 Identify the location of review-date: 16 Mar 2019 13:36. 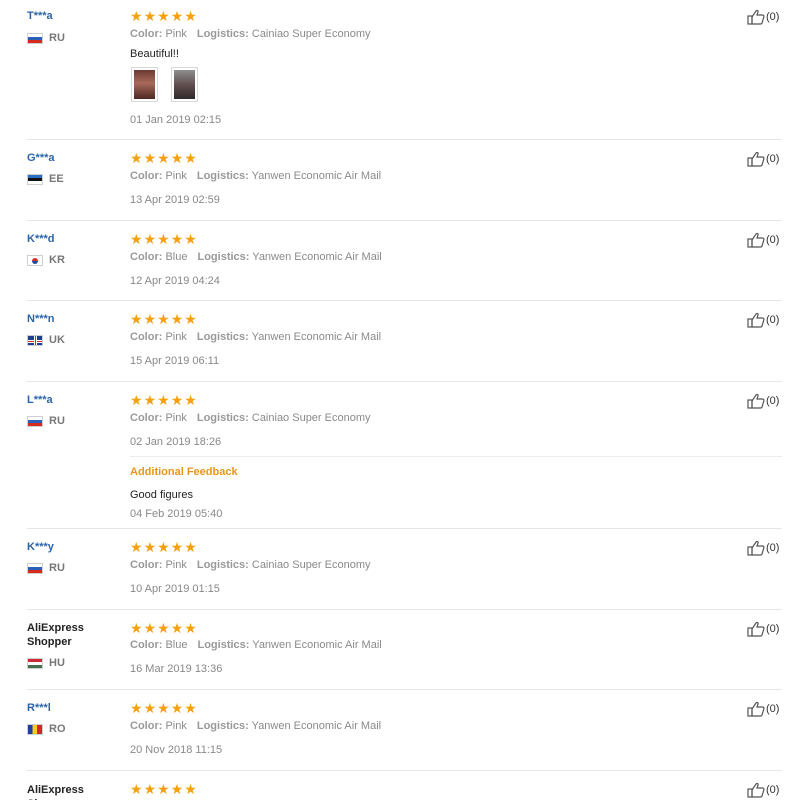
(176, 669).